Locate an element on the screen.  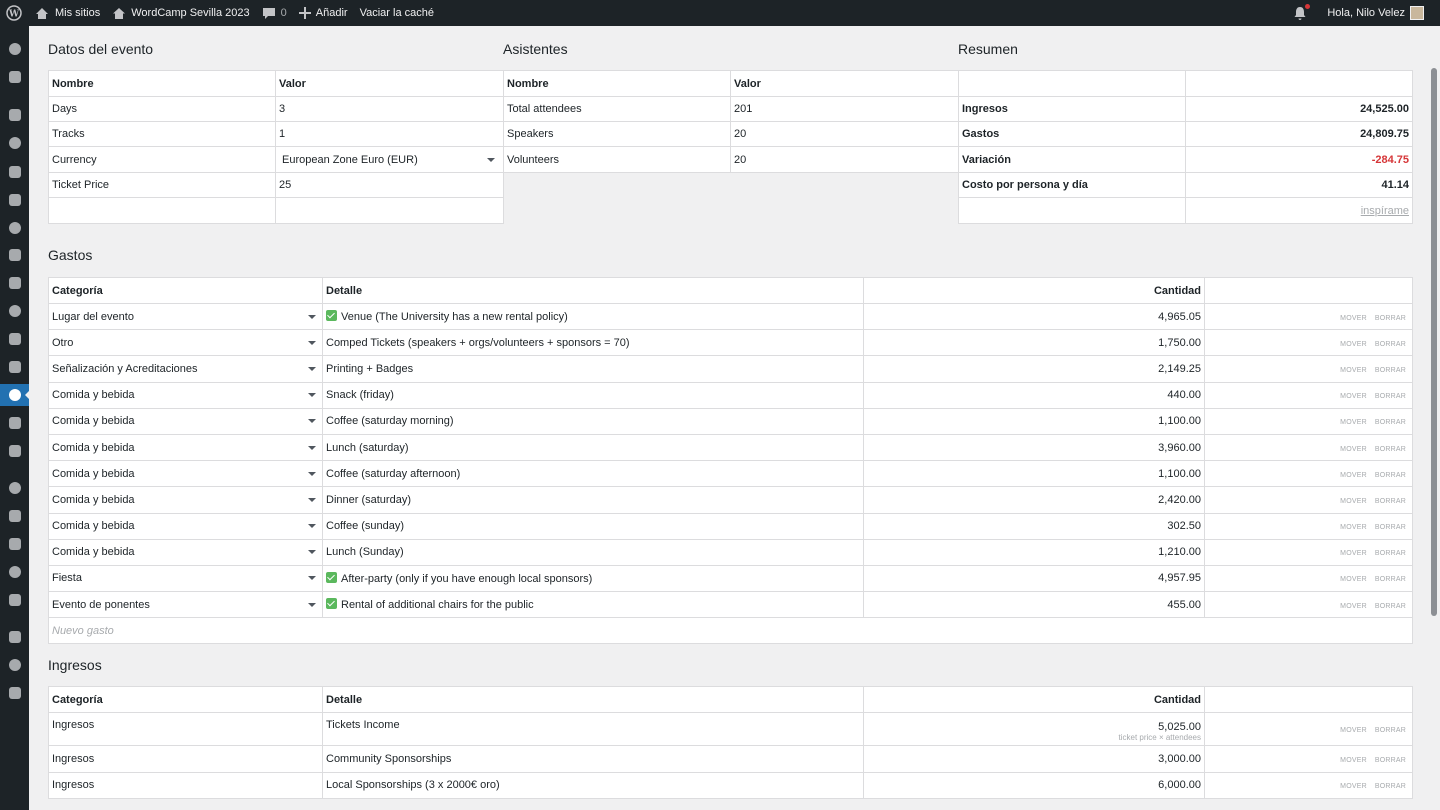
expense-amount-input: 440.00 is located at coordinates (1034, 395).